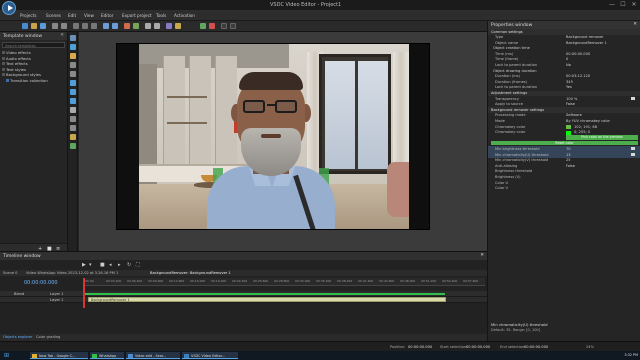 The image size is (640, 360). Describe the element at coordinates (84, 293) in the screenshot. I see `playhead` at that location.